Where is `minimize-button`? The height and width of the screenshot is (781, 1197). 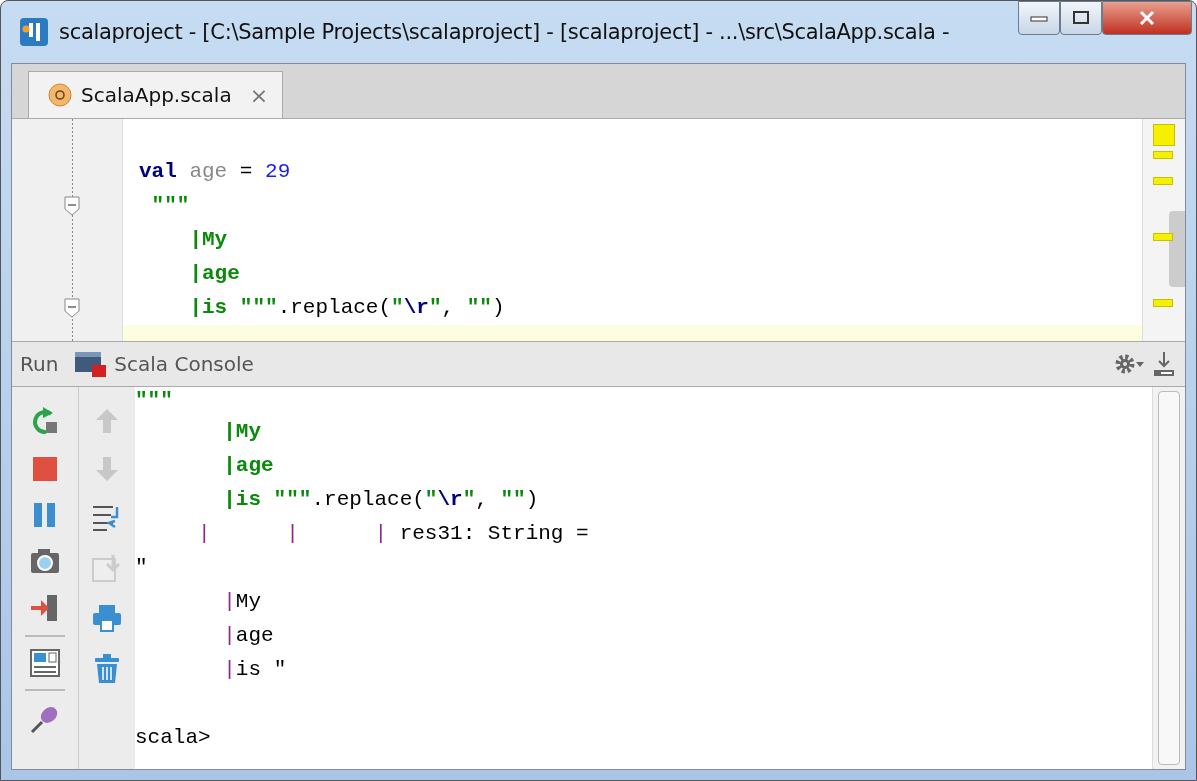
minimize-button is located at coordinates (1039, 18).